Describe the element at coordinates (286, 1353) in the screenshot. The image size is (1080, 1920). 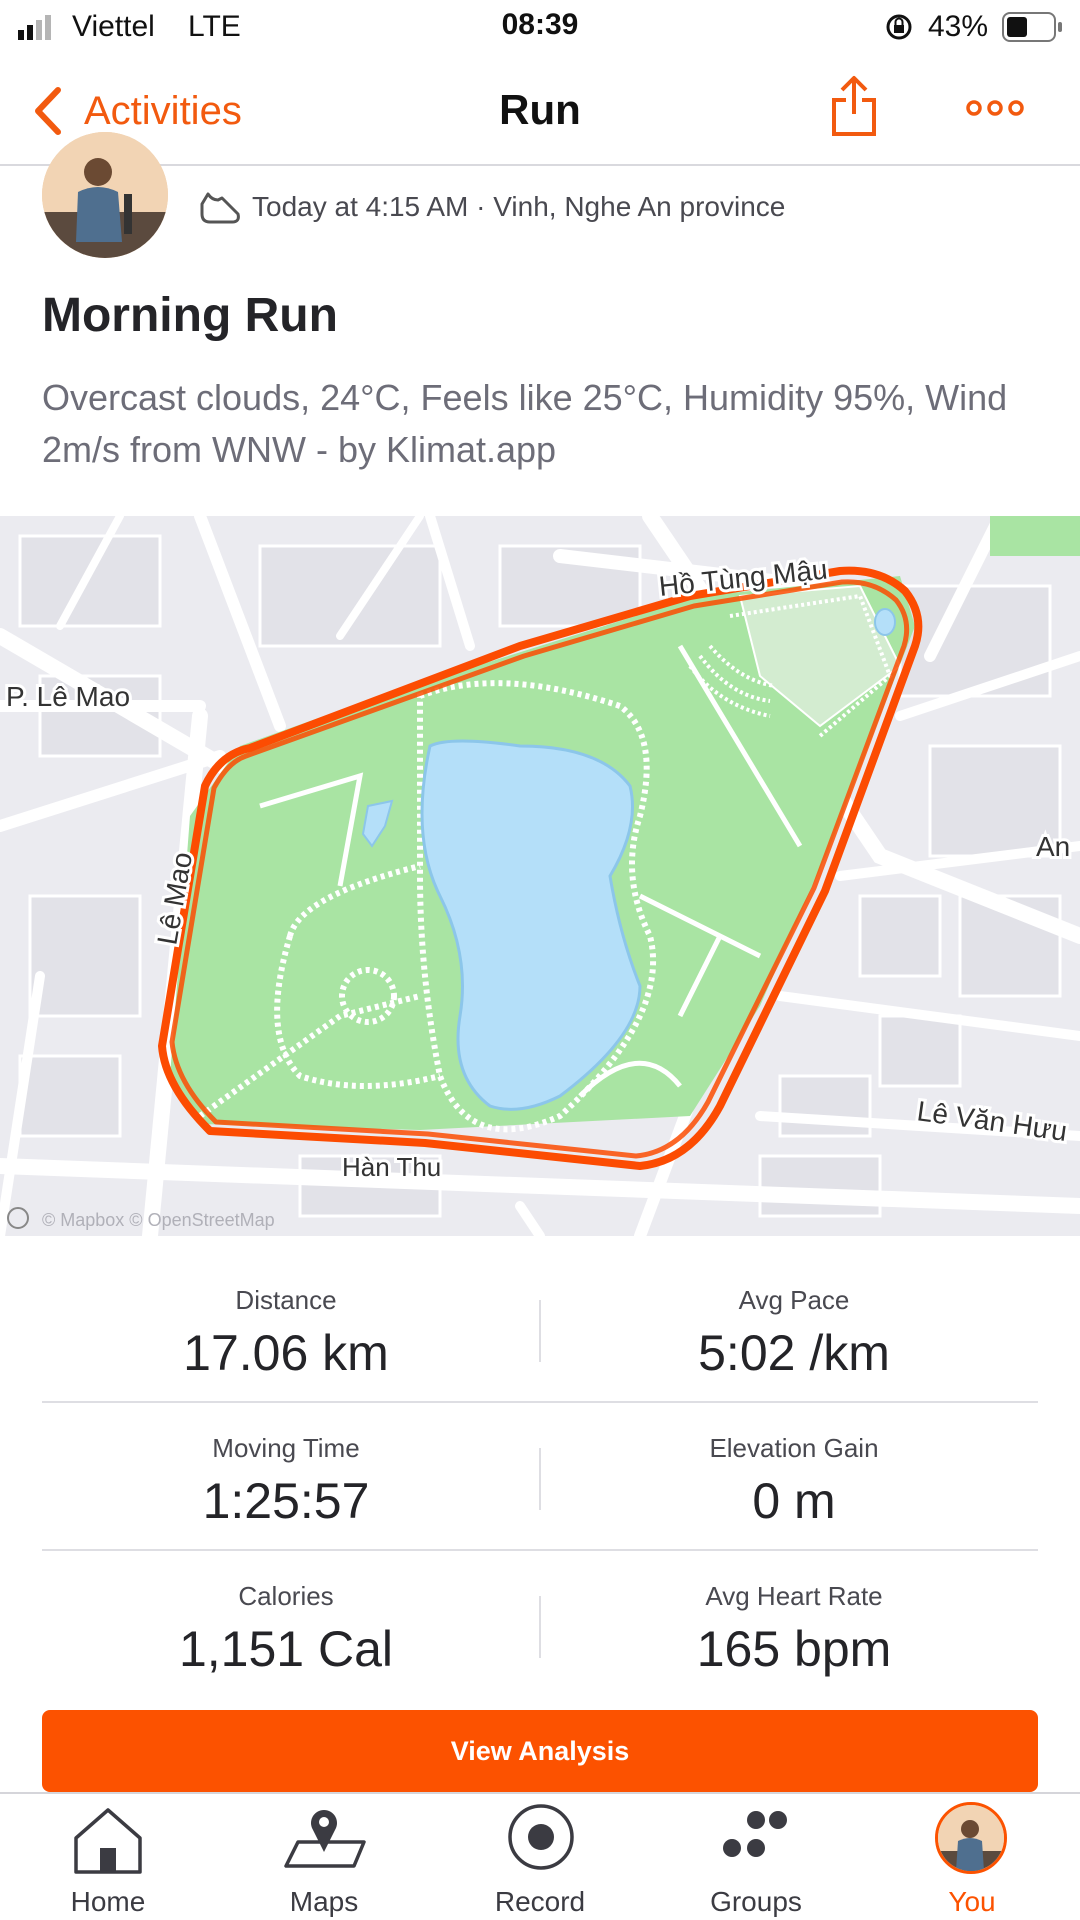
I see `stat-value-distance: 17.06 km` at that location.